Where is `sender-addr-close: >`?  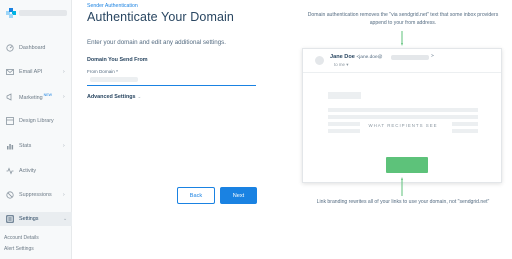 sender-addr-close: > is located at coordinates (432, 56).